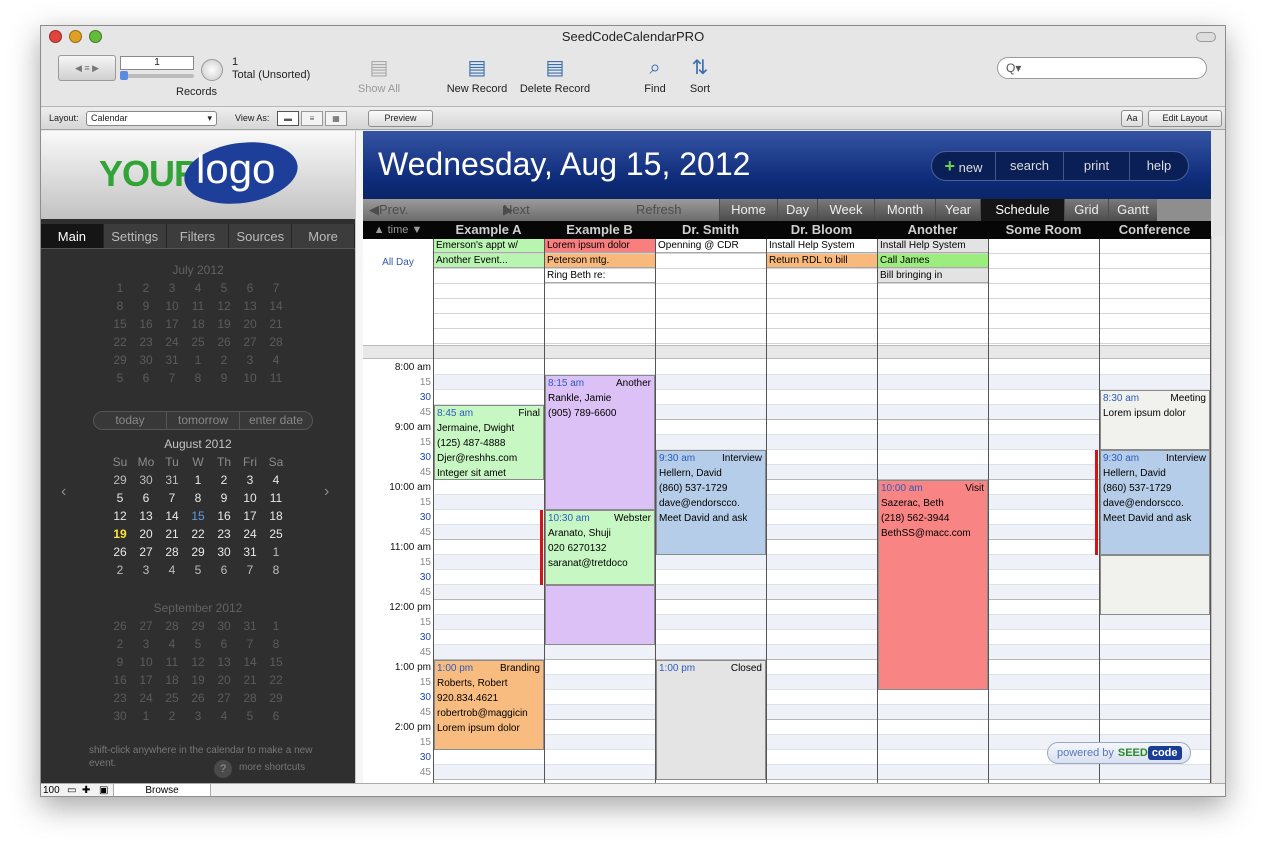  I want to click on sort-button: ⇅ Sort, so click(700, 75).